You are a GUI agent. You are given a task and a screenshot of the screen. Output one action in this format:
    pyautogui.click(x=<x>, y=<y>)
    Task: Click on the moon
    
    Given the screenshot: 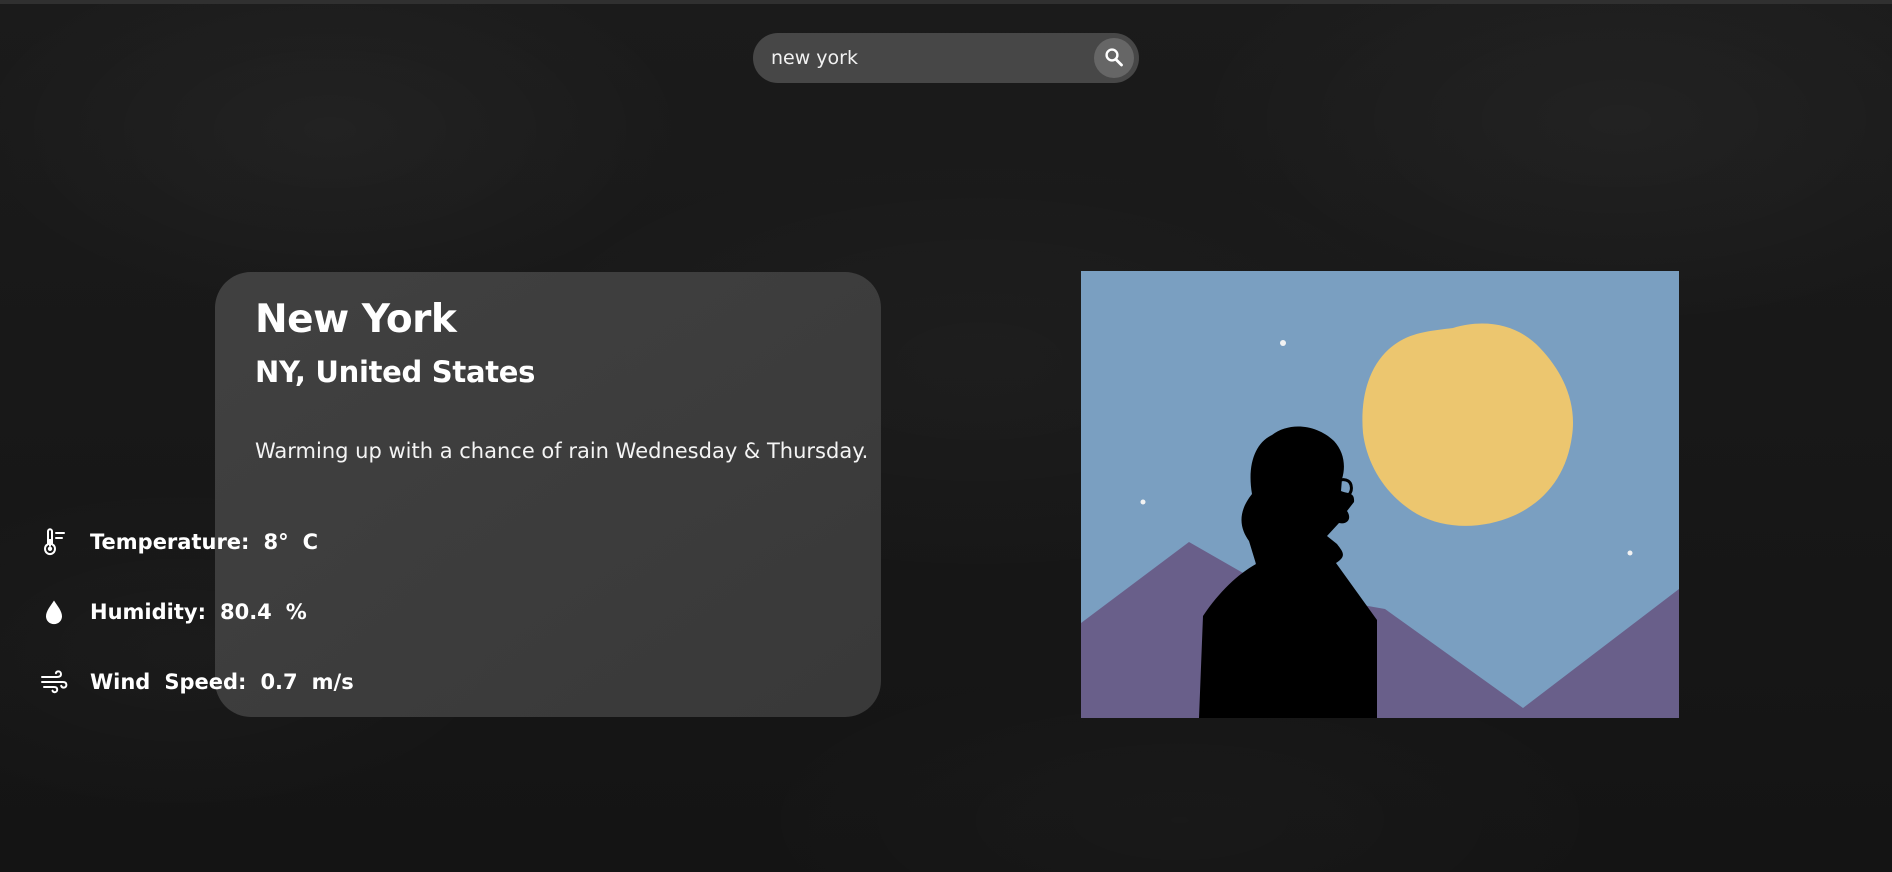 What is the action you would take?
    pyautogui.click(x=1468, y=424)
    